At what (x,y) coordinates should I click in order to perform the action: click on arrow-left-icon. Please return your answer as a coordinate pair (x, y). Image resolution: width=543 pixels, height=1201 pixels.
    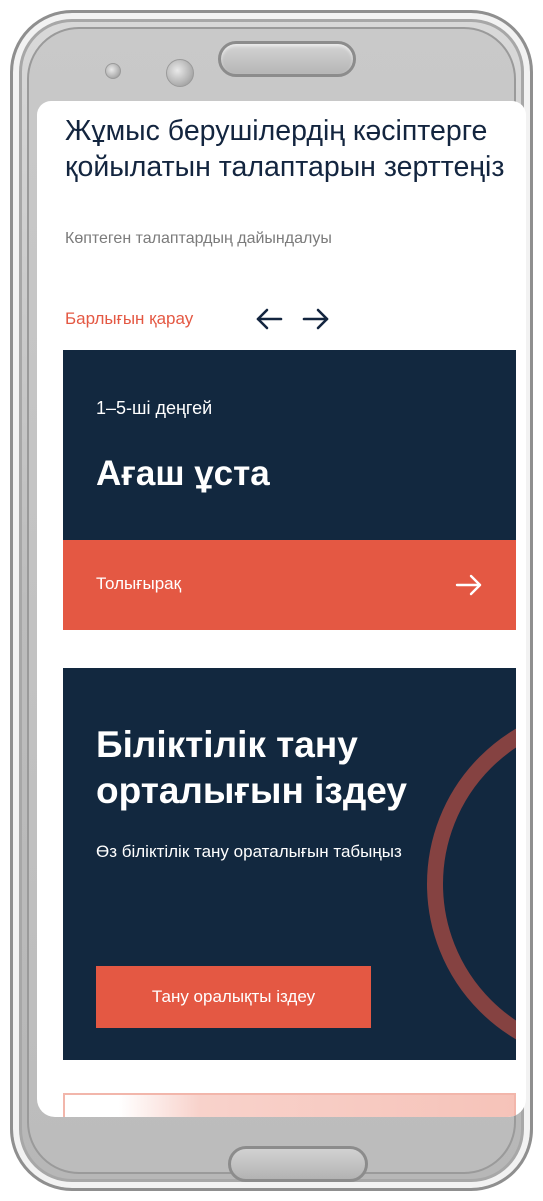
    Looking at the image, I should click on (269, 319).